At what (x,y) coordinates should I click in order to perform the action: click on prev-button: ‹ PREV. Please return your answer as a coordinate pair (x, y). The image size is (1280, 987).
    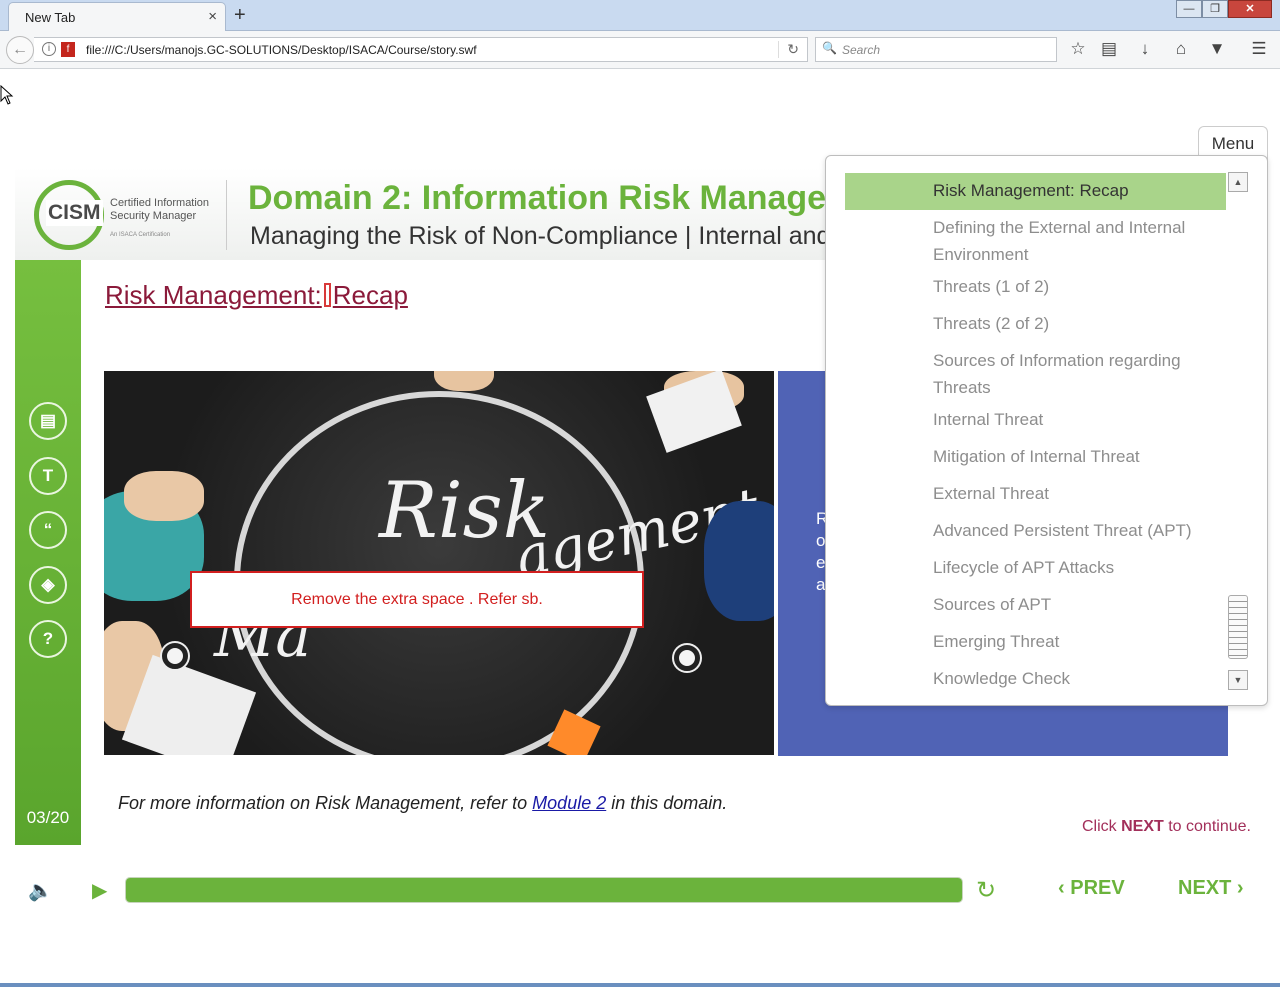
    Looking at the image, I should click on (1091, 888).